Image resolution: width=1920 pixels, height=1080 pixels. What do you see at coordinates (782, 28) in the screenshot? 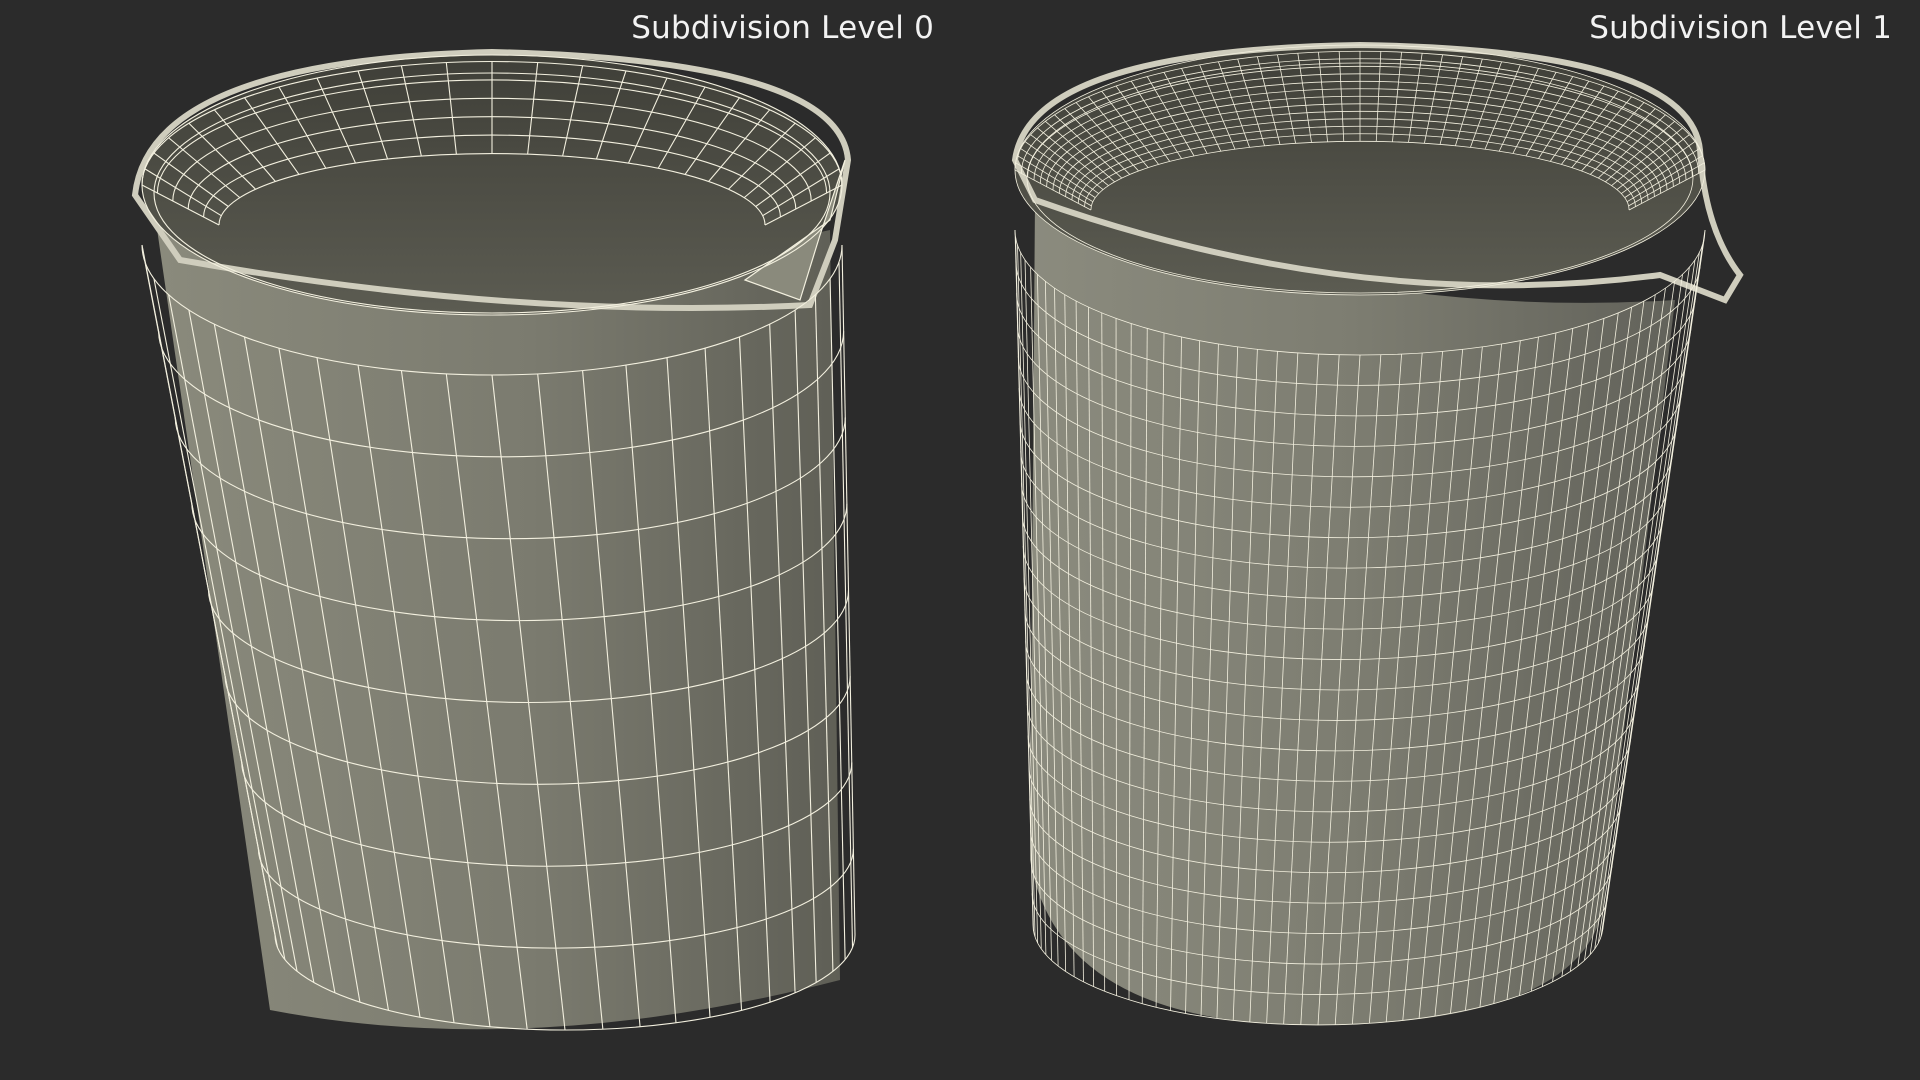
I see `panel-label-level-0: Subdivision Level 0` at bounding box center [782, 28].